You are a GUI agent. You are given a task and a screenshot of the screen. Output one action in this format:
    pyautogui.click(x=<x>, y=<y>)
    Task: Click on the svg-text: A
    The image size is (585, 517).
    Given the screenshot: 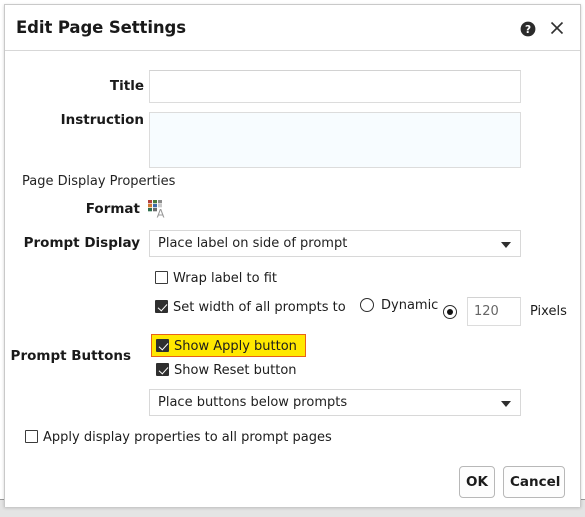 What is the action you would take?
    pyautogui.click(x=161, y=213)
    